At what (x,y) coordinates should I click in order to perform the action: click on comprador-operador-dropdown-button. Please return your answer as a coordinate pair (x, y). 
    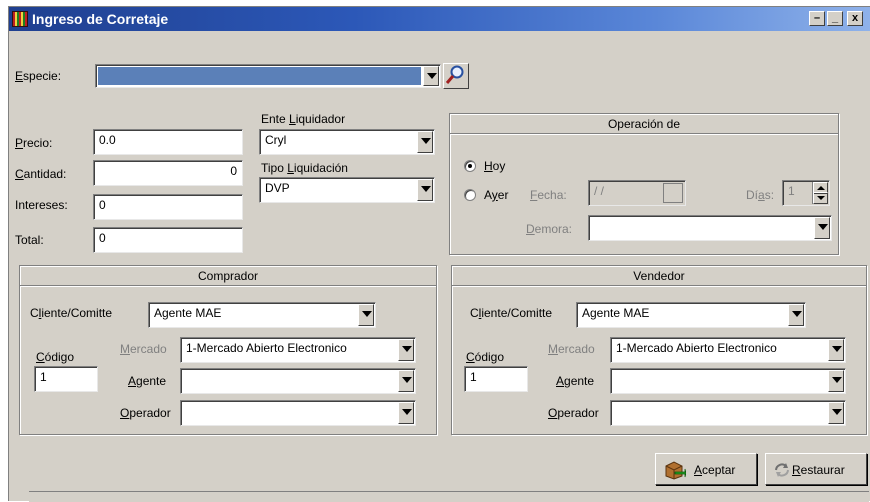
    Looking at the image, I should click on (406, 413).